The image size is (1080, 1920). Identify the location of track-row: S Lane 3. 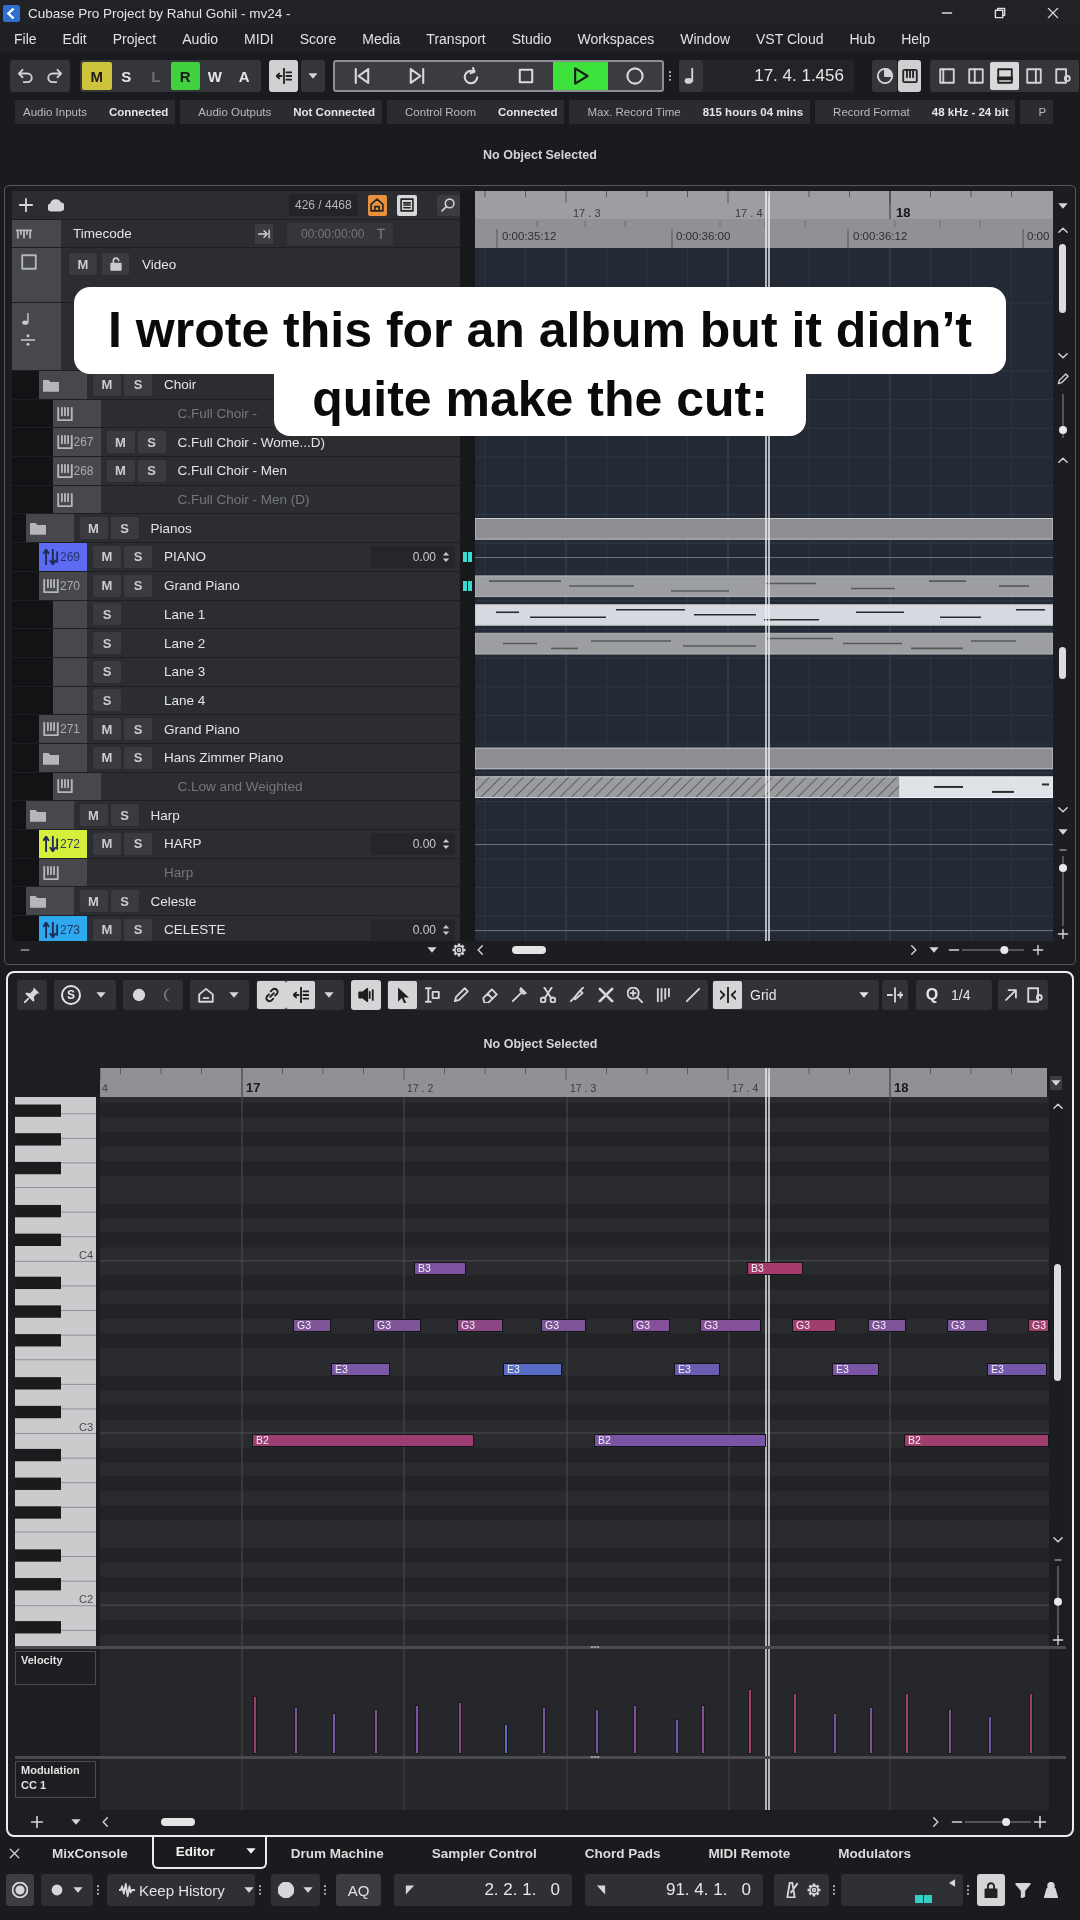
(236, 672).